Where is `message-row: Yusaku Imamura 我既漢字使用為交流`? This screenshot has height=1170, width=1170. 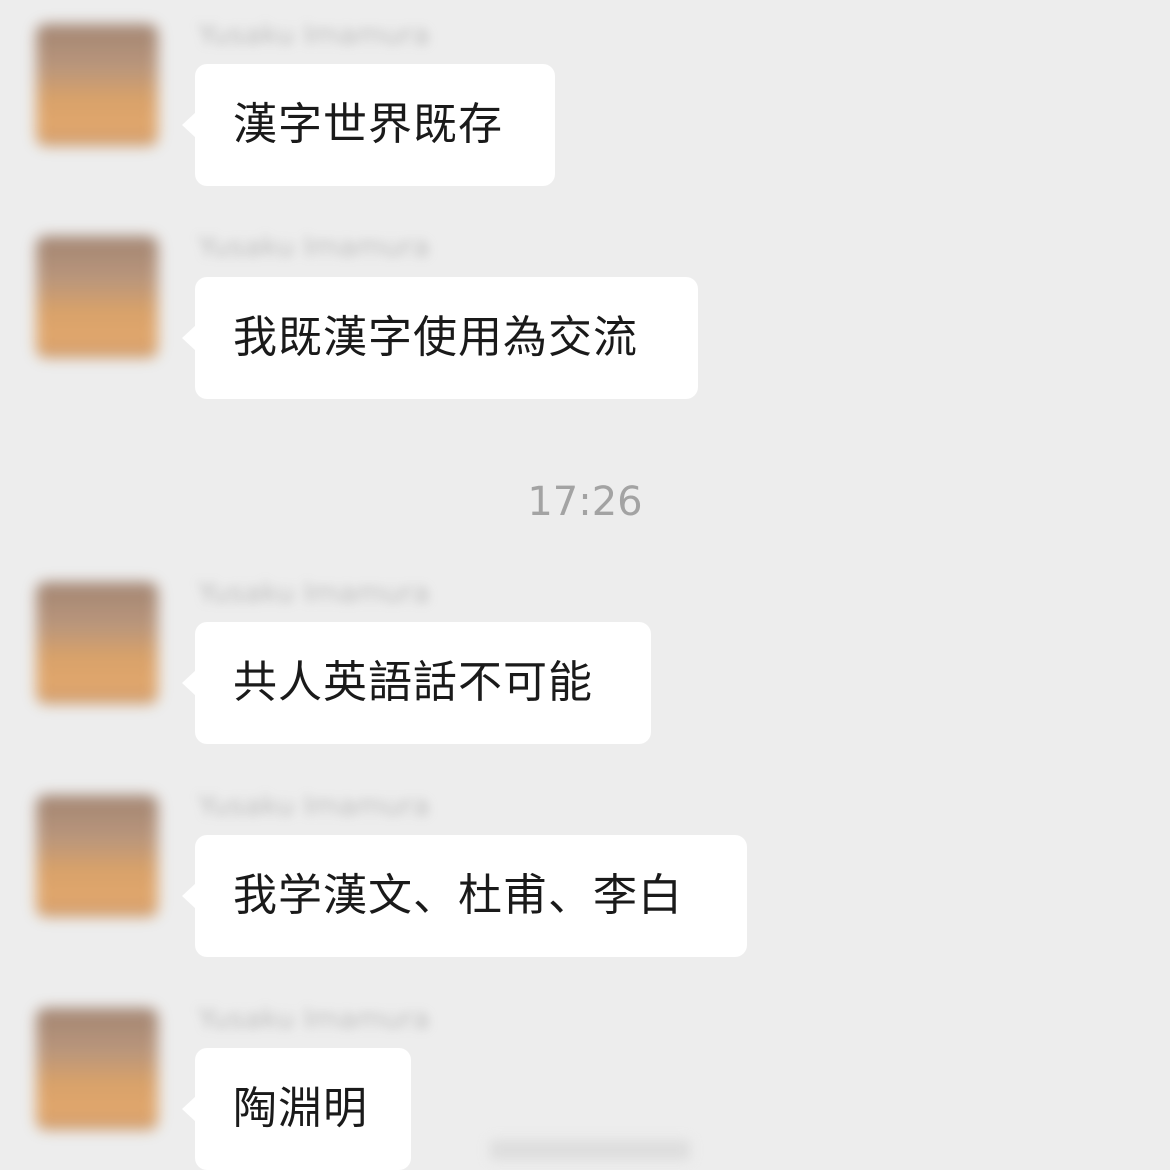 message-row: Yusaku Imamura 我既漢字使用為交流 is located at coordinates (585, 314).